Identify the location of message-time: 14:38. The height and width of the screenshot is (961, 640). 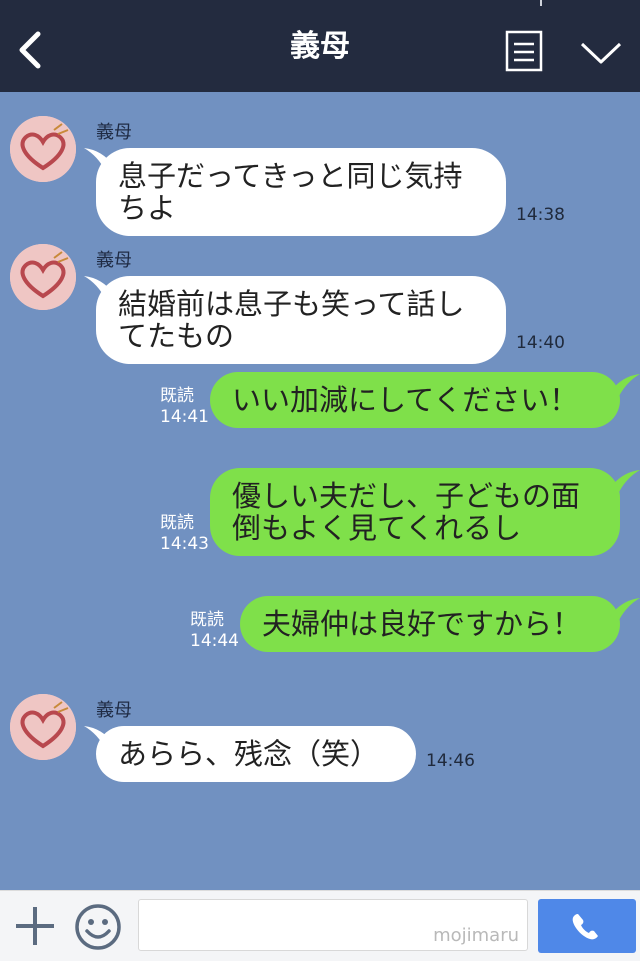
(540, 215).